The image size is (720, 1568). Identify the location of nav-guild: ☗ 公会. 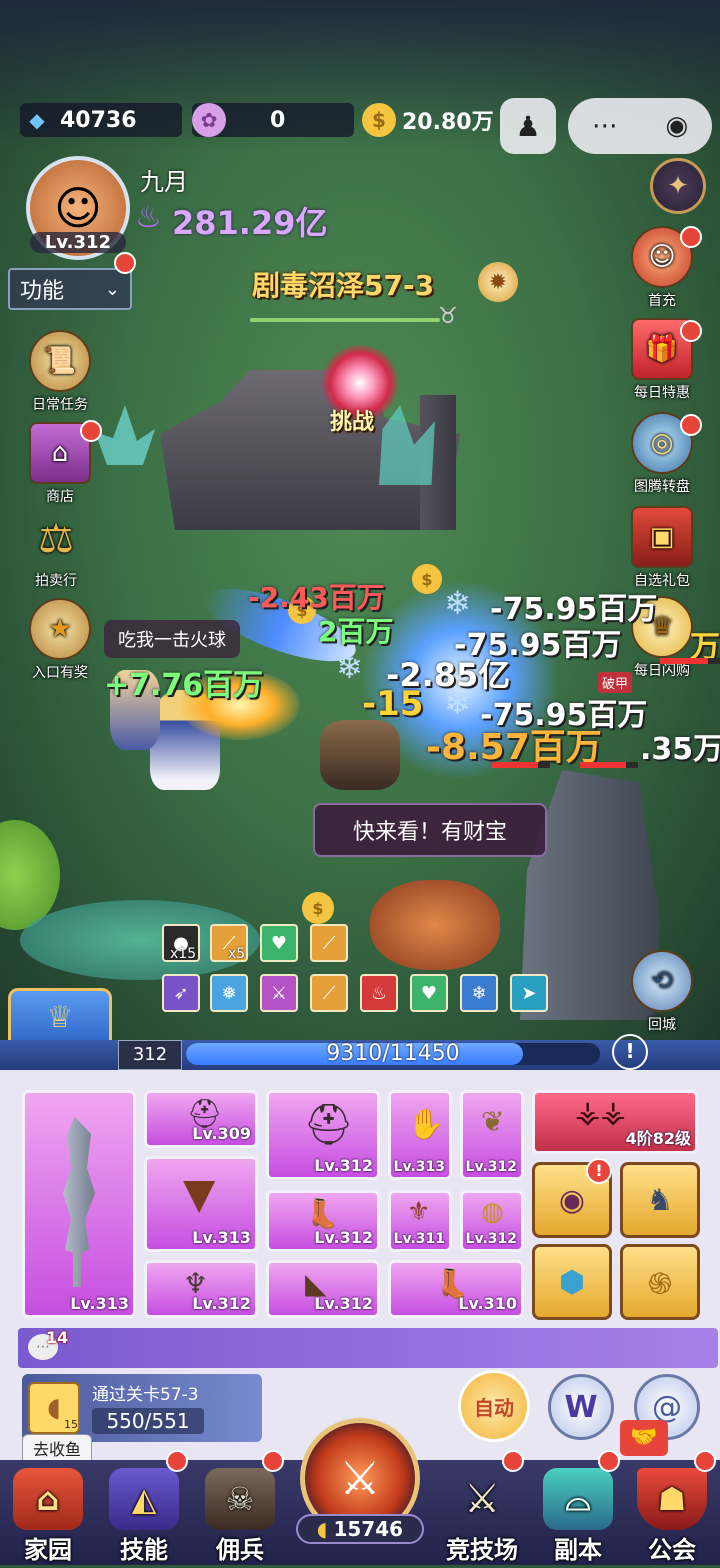
(672, 1518).